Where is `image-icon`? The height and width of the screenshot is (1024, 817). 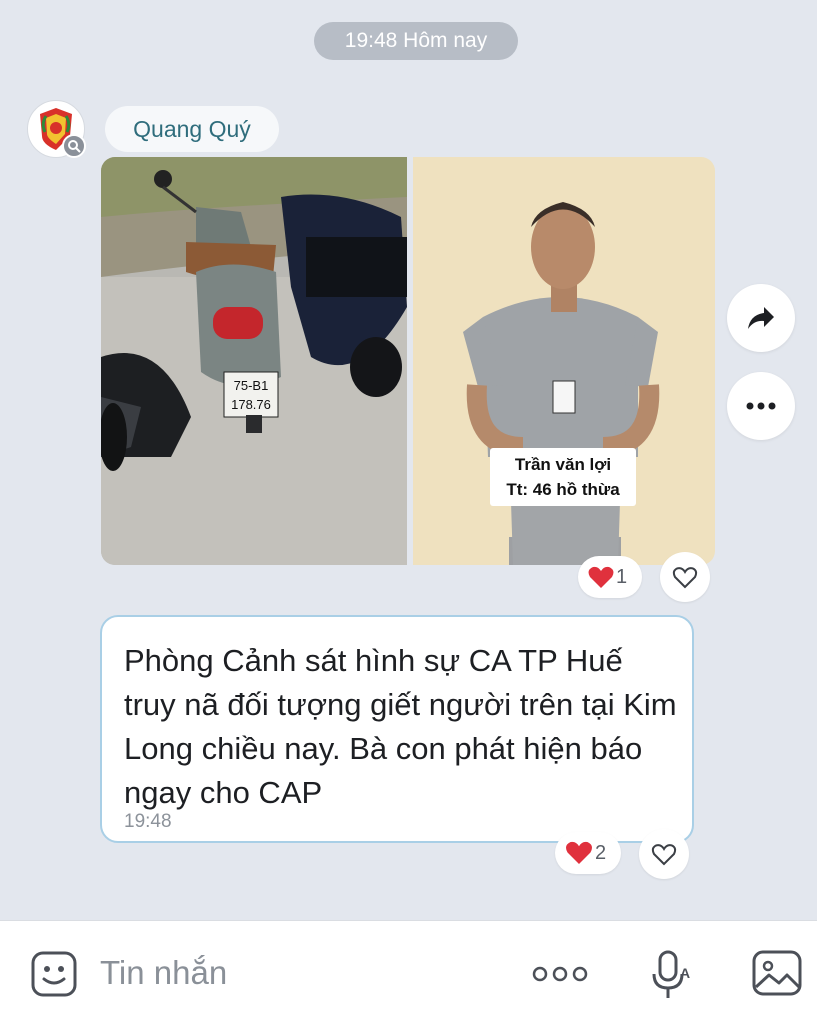
image-icon is located at coordinates (777, 973).